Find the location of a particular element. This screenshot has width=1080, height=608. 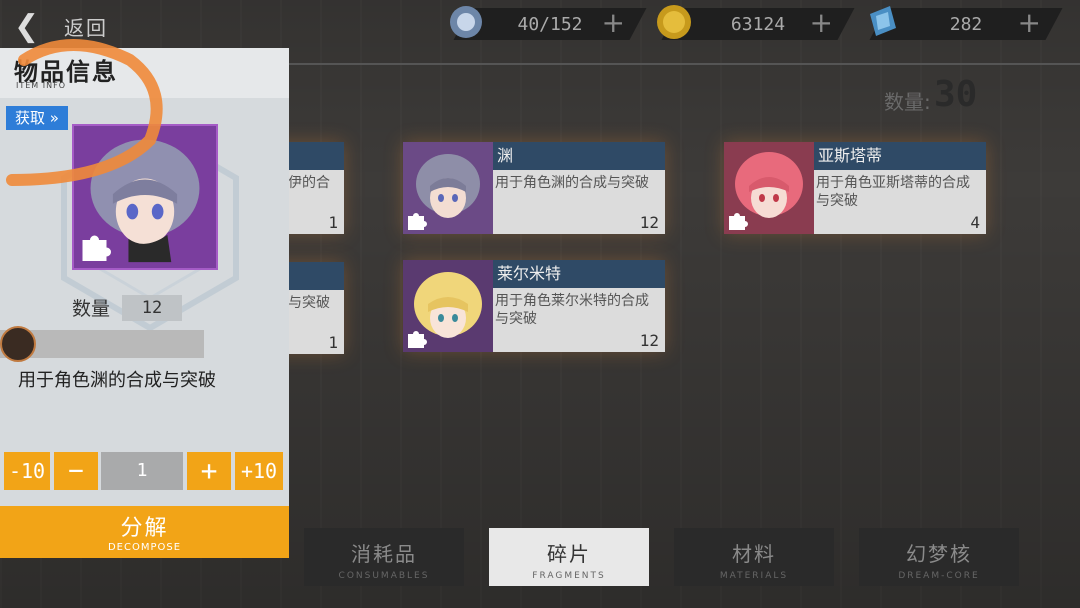

quantity-value: 12 is located at coordinates (152, 307).